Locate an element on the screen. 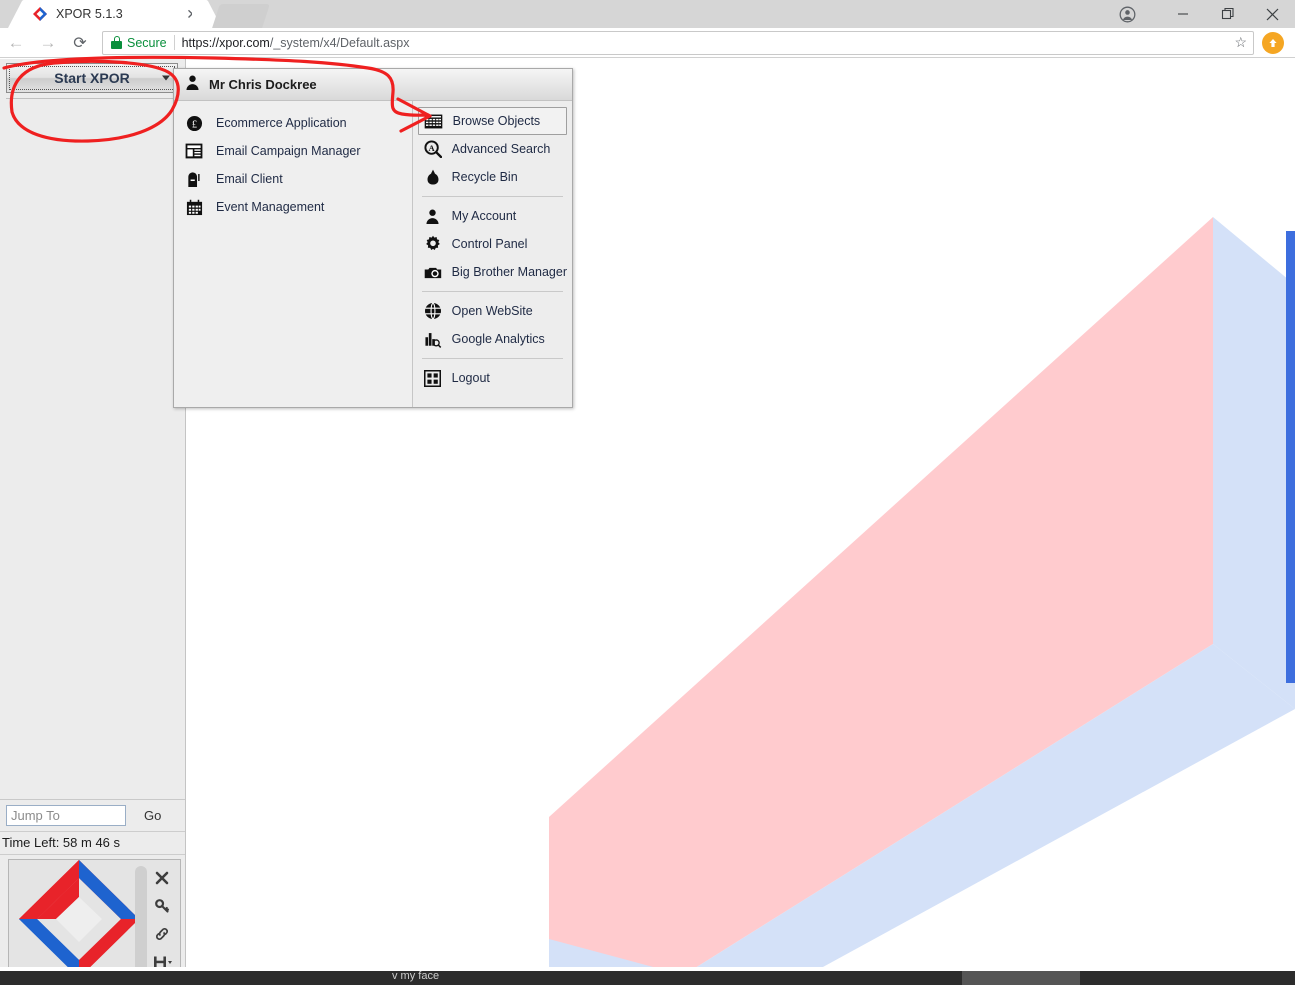 Image resolution: width=1295 pixels, height=985 pixels. xpor-logo-icon is located at coordinates (79, 919).